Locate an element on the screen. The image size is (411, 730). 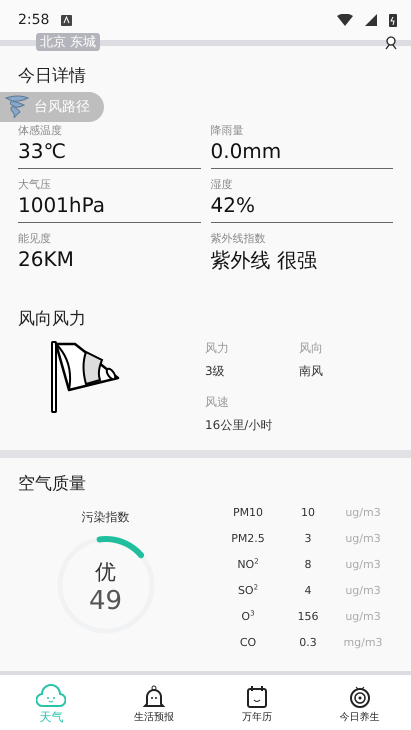
detail-value: 26KM is located at coordinates (46, 259).